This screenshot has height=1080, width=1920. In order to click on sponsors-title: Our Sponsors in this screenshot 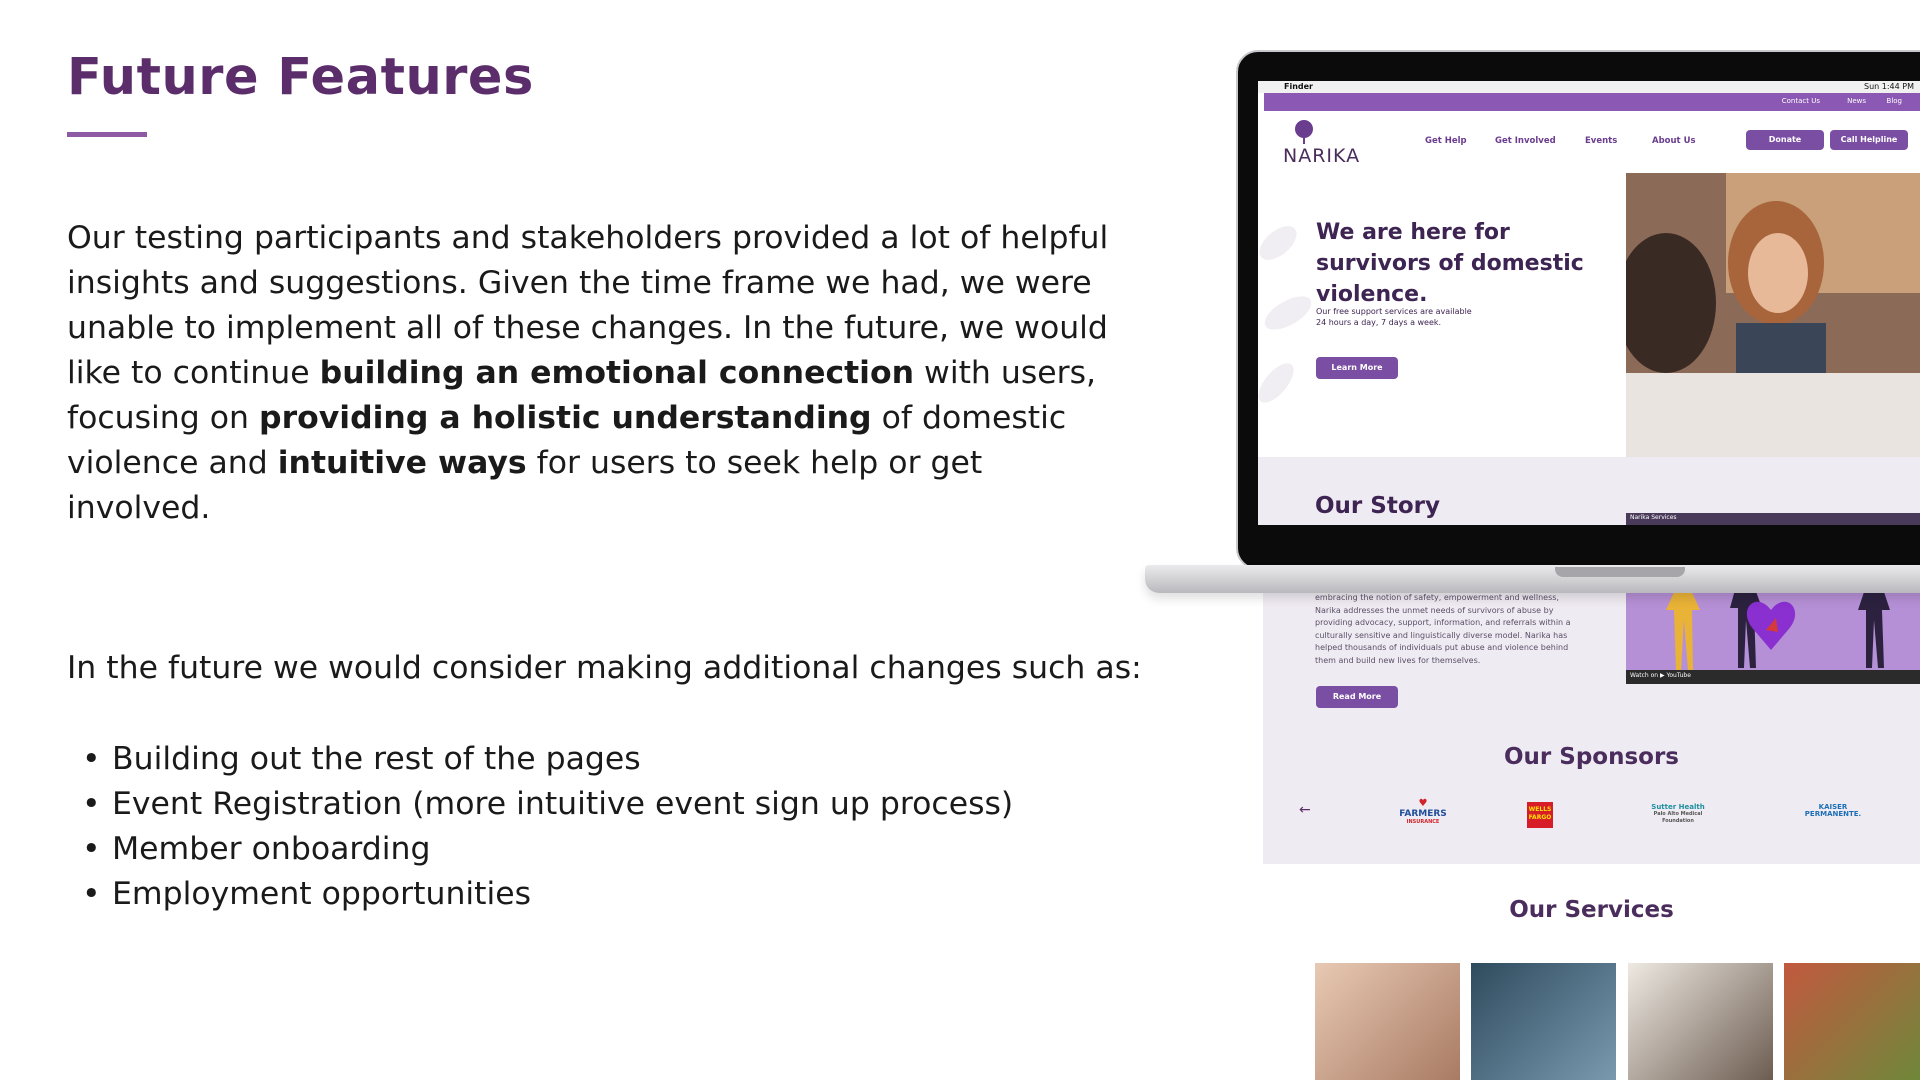, I will do `click(1591, 757)`.